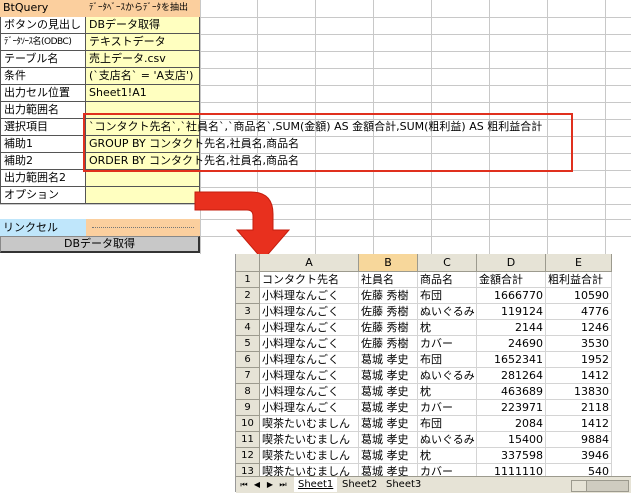 The width and height of the screenshot is (631, 493). I want to click on condition-value: (`支店名` = 'A支店'), so click(143, 76).